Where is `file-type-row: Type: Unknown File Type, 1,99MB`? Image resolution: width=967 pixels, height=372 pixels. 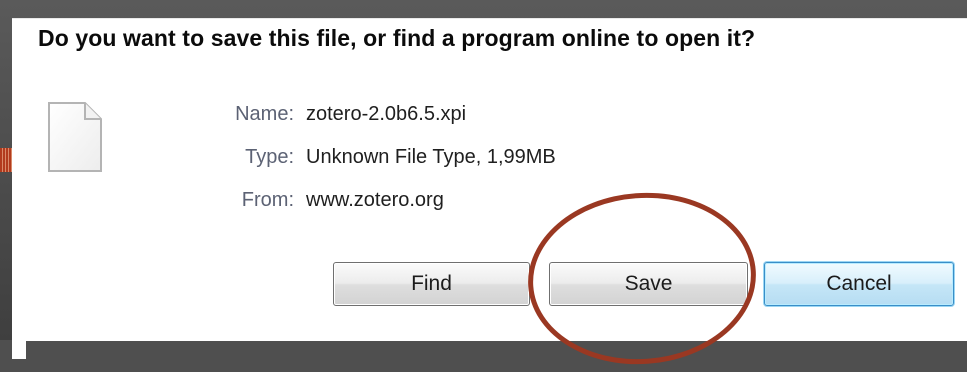
file-type-row: Type: Unknown File Type, 1,99MB is located at coordinates (432, 157).